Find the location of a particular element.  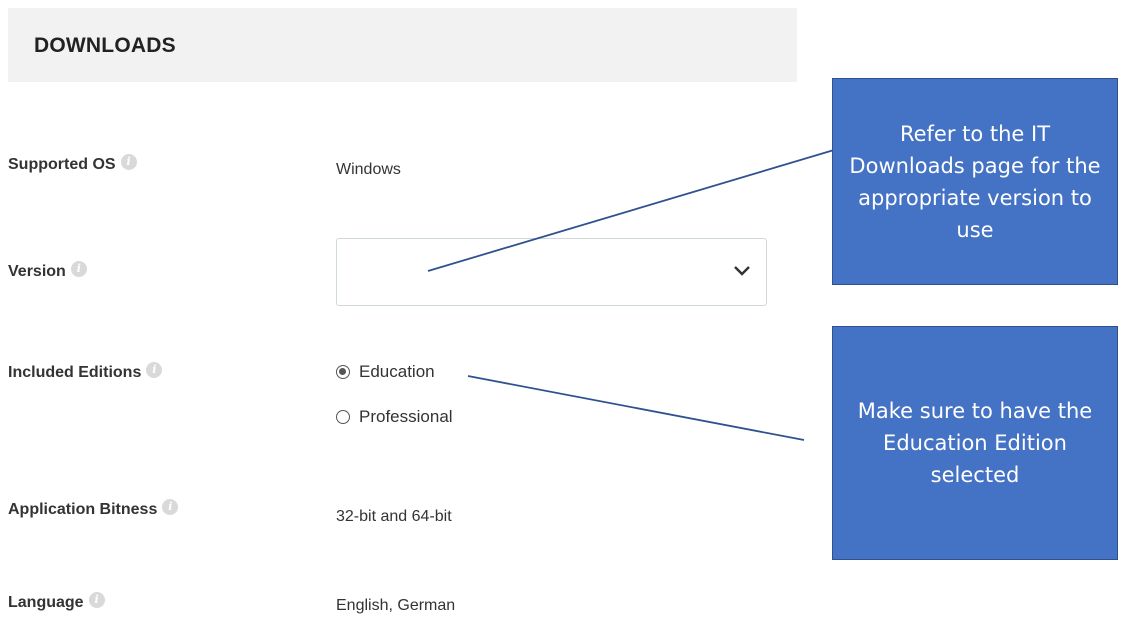

edition-callout-line is located at coordinates (636, 408).